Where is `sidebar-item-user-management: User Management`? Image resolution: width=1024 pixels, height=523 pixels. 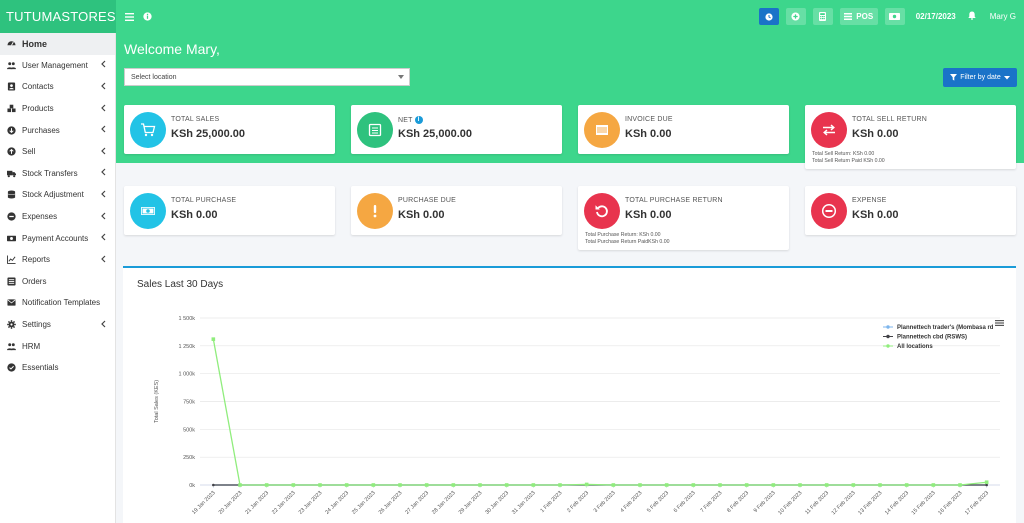
sidebar-item-user-management: User Management is located at coordinates (57, 66).